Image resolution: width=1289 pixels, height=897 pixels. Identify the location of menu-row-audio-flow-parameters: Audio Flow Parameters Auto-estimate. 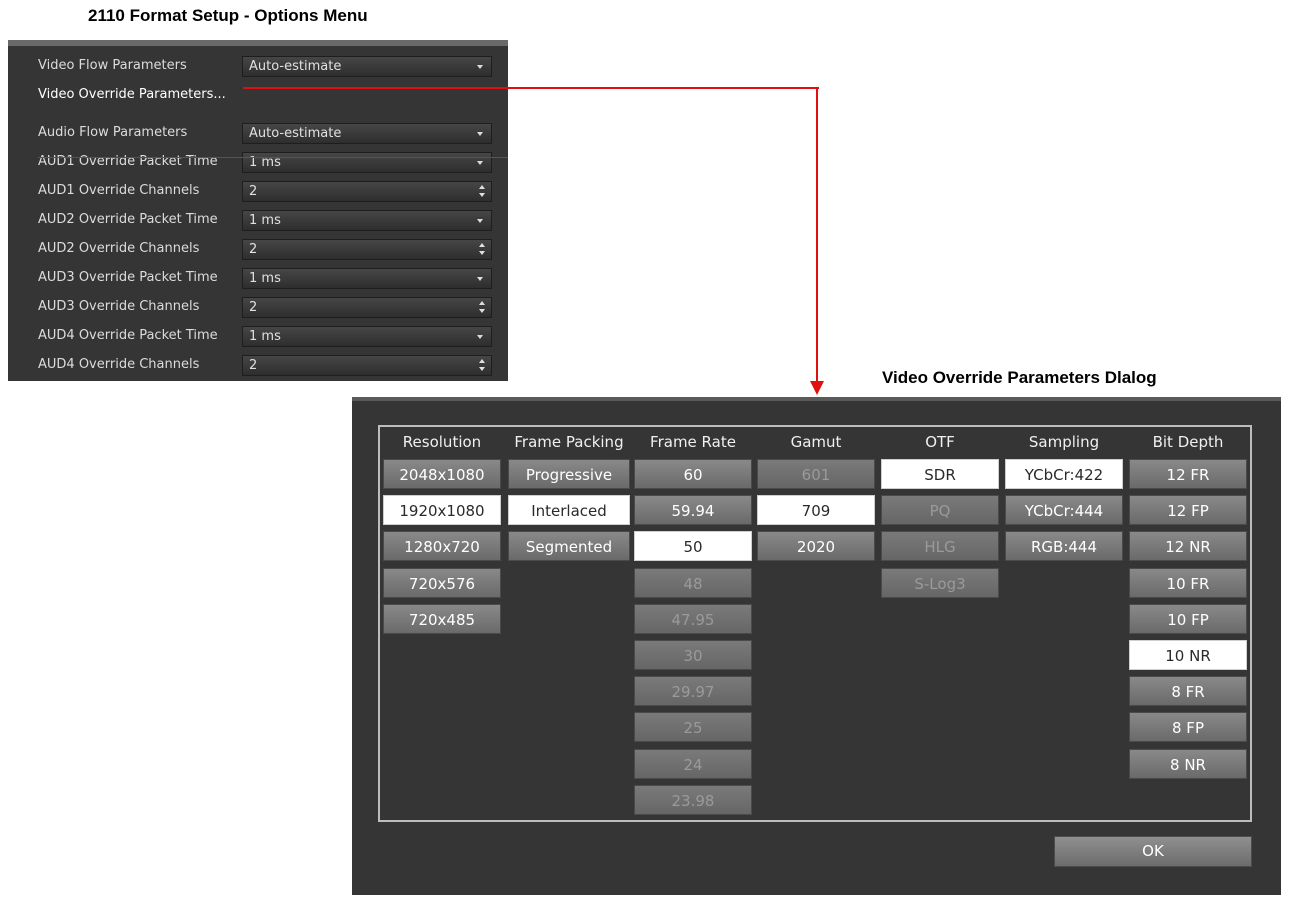
(258, 133).